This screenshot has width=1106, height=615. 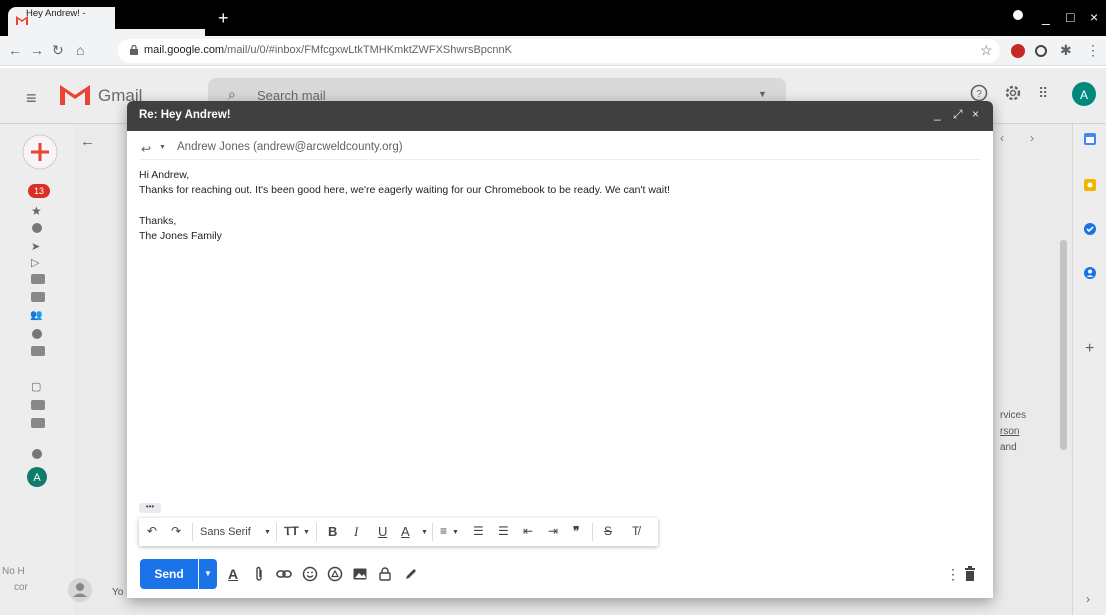 What do you see at coordinates (1093, 50) in the screenshot?
I see `browser-menu-icon: ⋮` at bounding box center [1093, 50].